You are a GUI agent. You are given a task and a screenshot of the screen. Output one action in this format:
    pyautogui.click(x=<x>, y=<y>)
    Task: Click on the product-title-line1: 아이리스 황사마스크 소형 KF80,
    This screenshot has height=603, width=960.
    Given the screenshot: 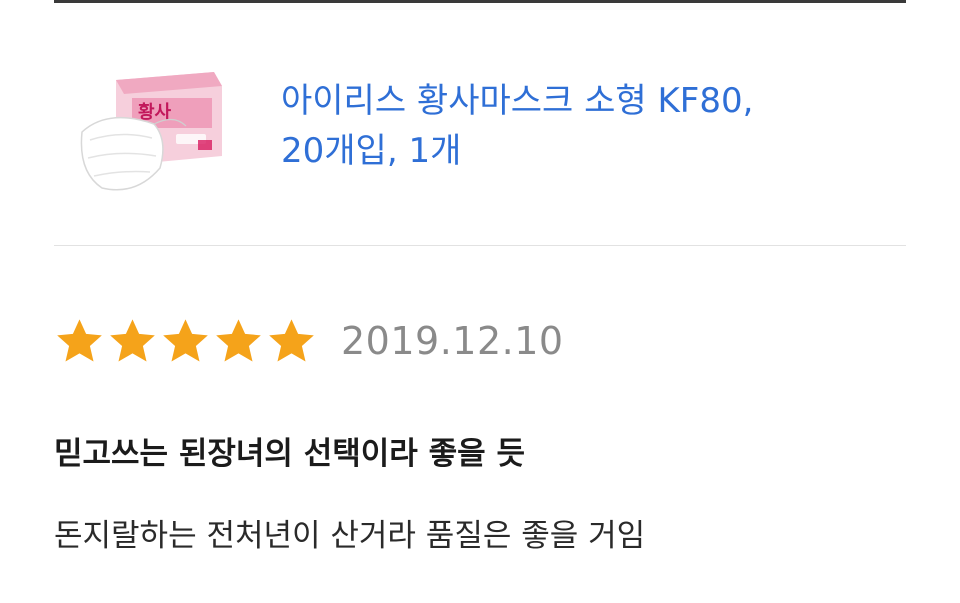 What is the action you would take?
    pyautogui.click(x=517, y=101)
    